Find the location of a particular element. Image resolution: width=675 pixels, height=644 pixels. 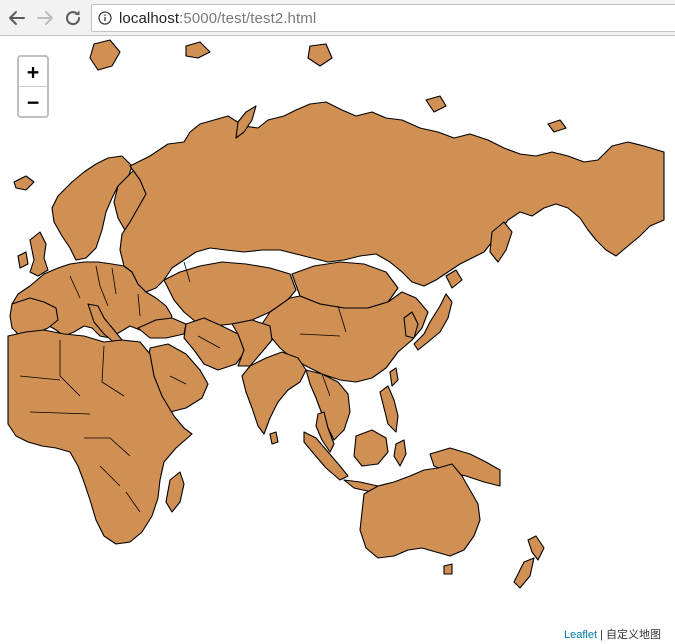

reload-button is located at coordinates (73, 18).